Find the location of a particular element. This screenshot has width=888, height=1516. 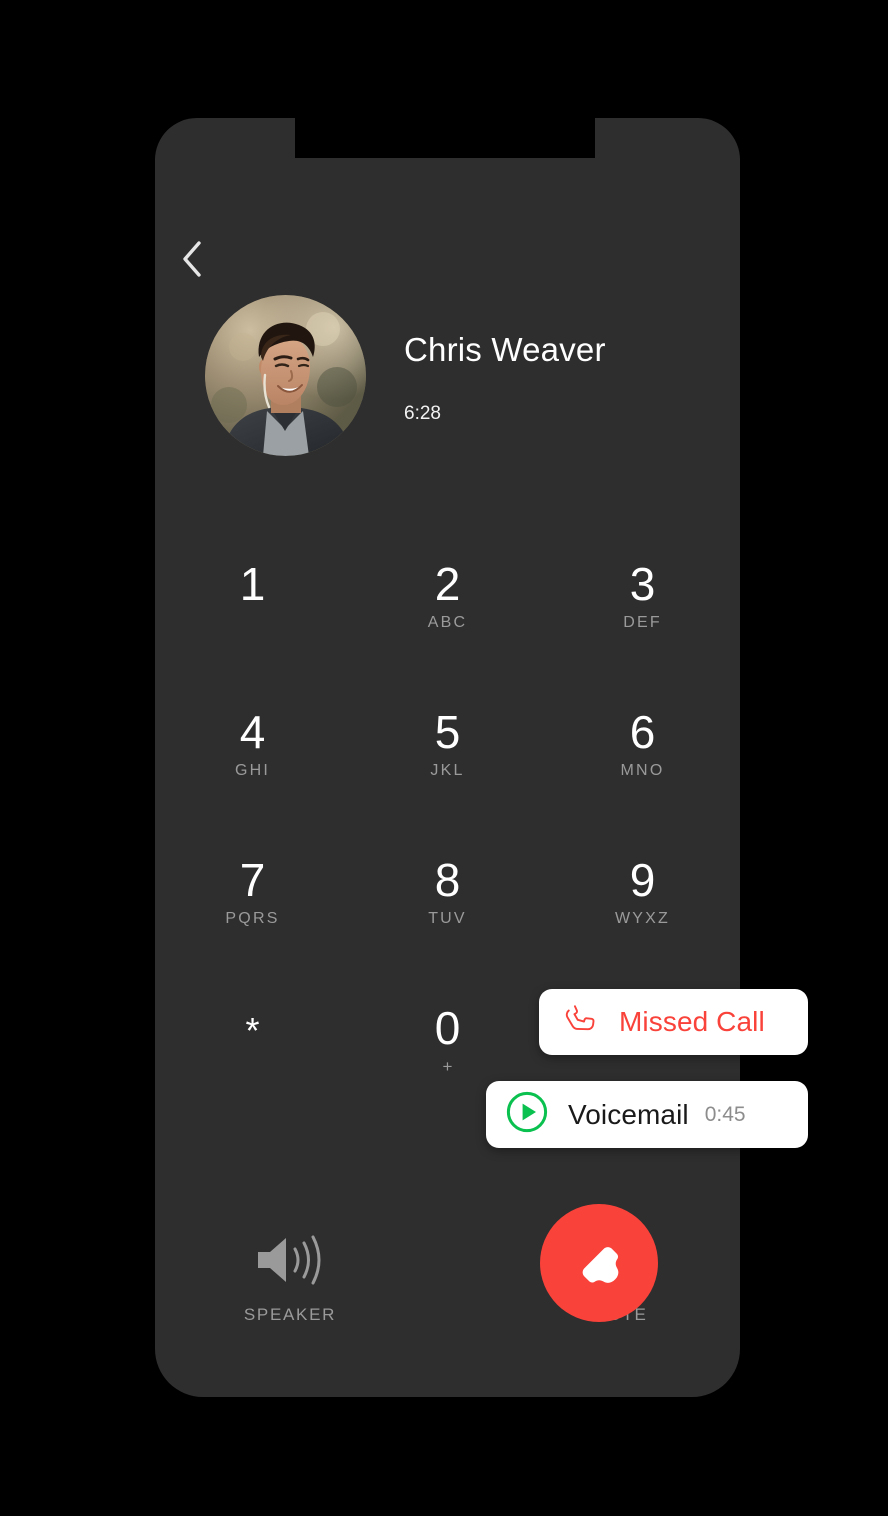

missed-call-label: Missed Call is located at coordinates (692, 1021).